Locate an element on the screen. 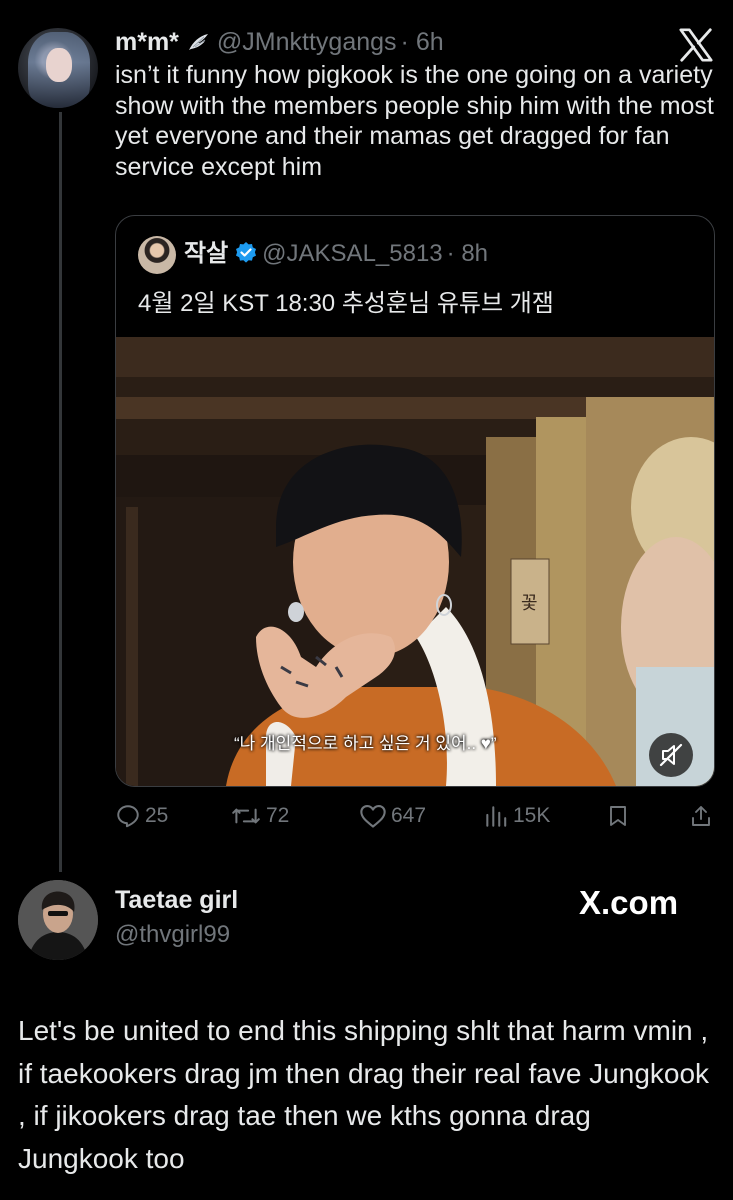 This screenshot has height=1200, width=733. verified-badge-icon is located at coordinates (246, 252).